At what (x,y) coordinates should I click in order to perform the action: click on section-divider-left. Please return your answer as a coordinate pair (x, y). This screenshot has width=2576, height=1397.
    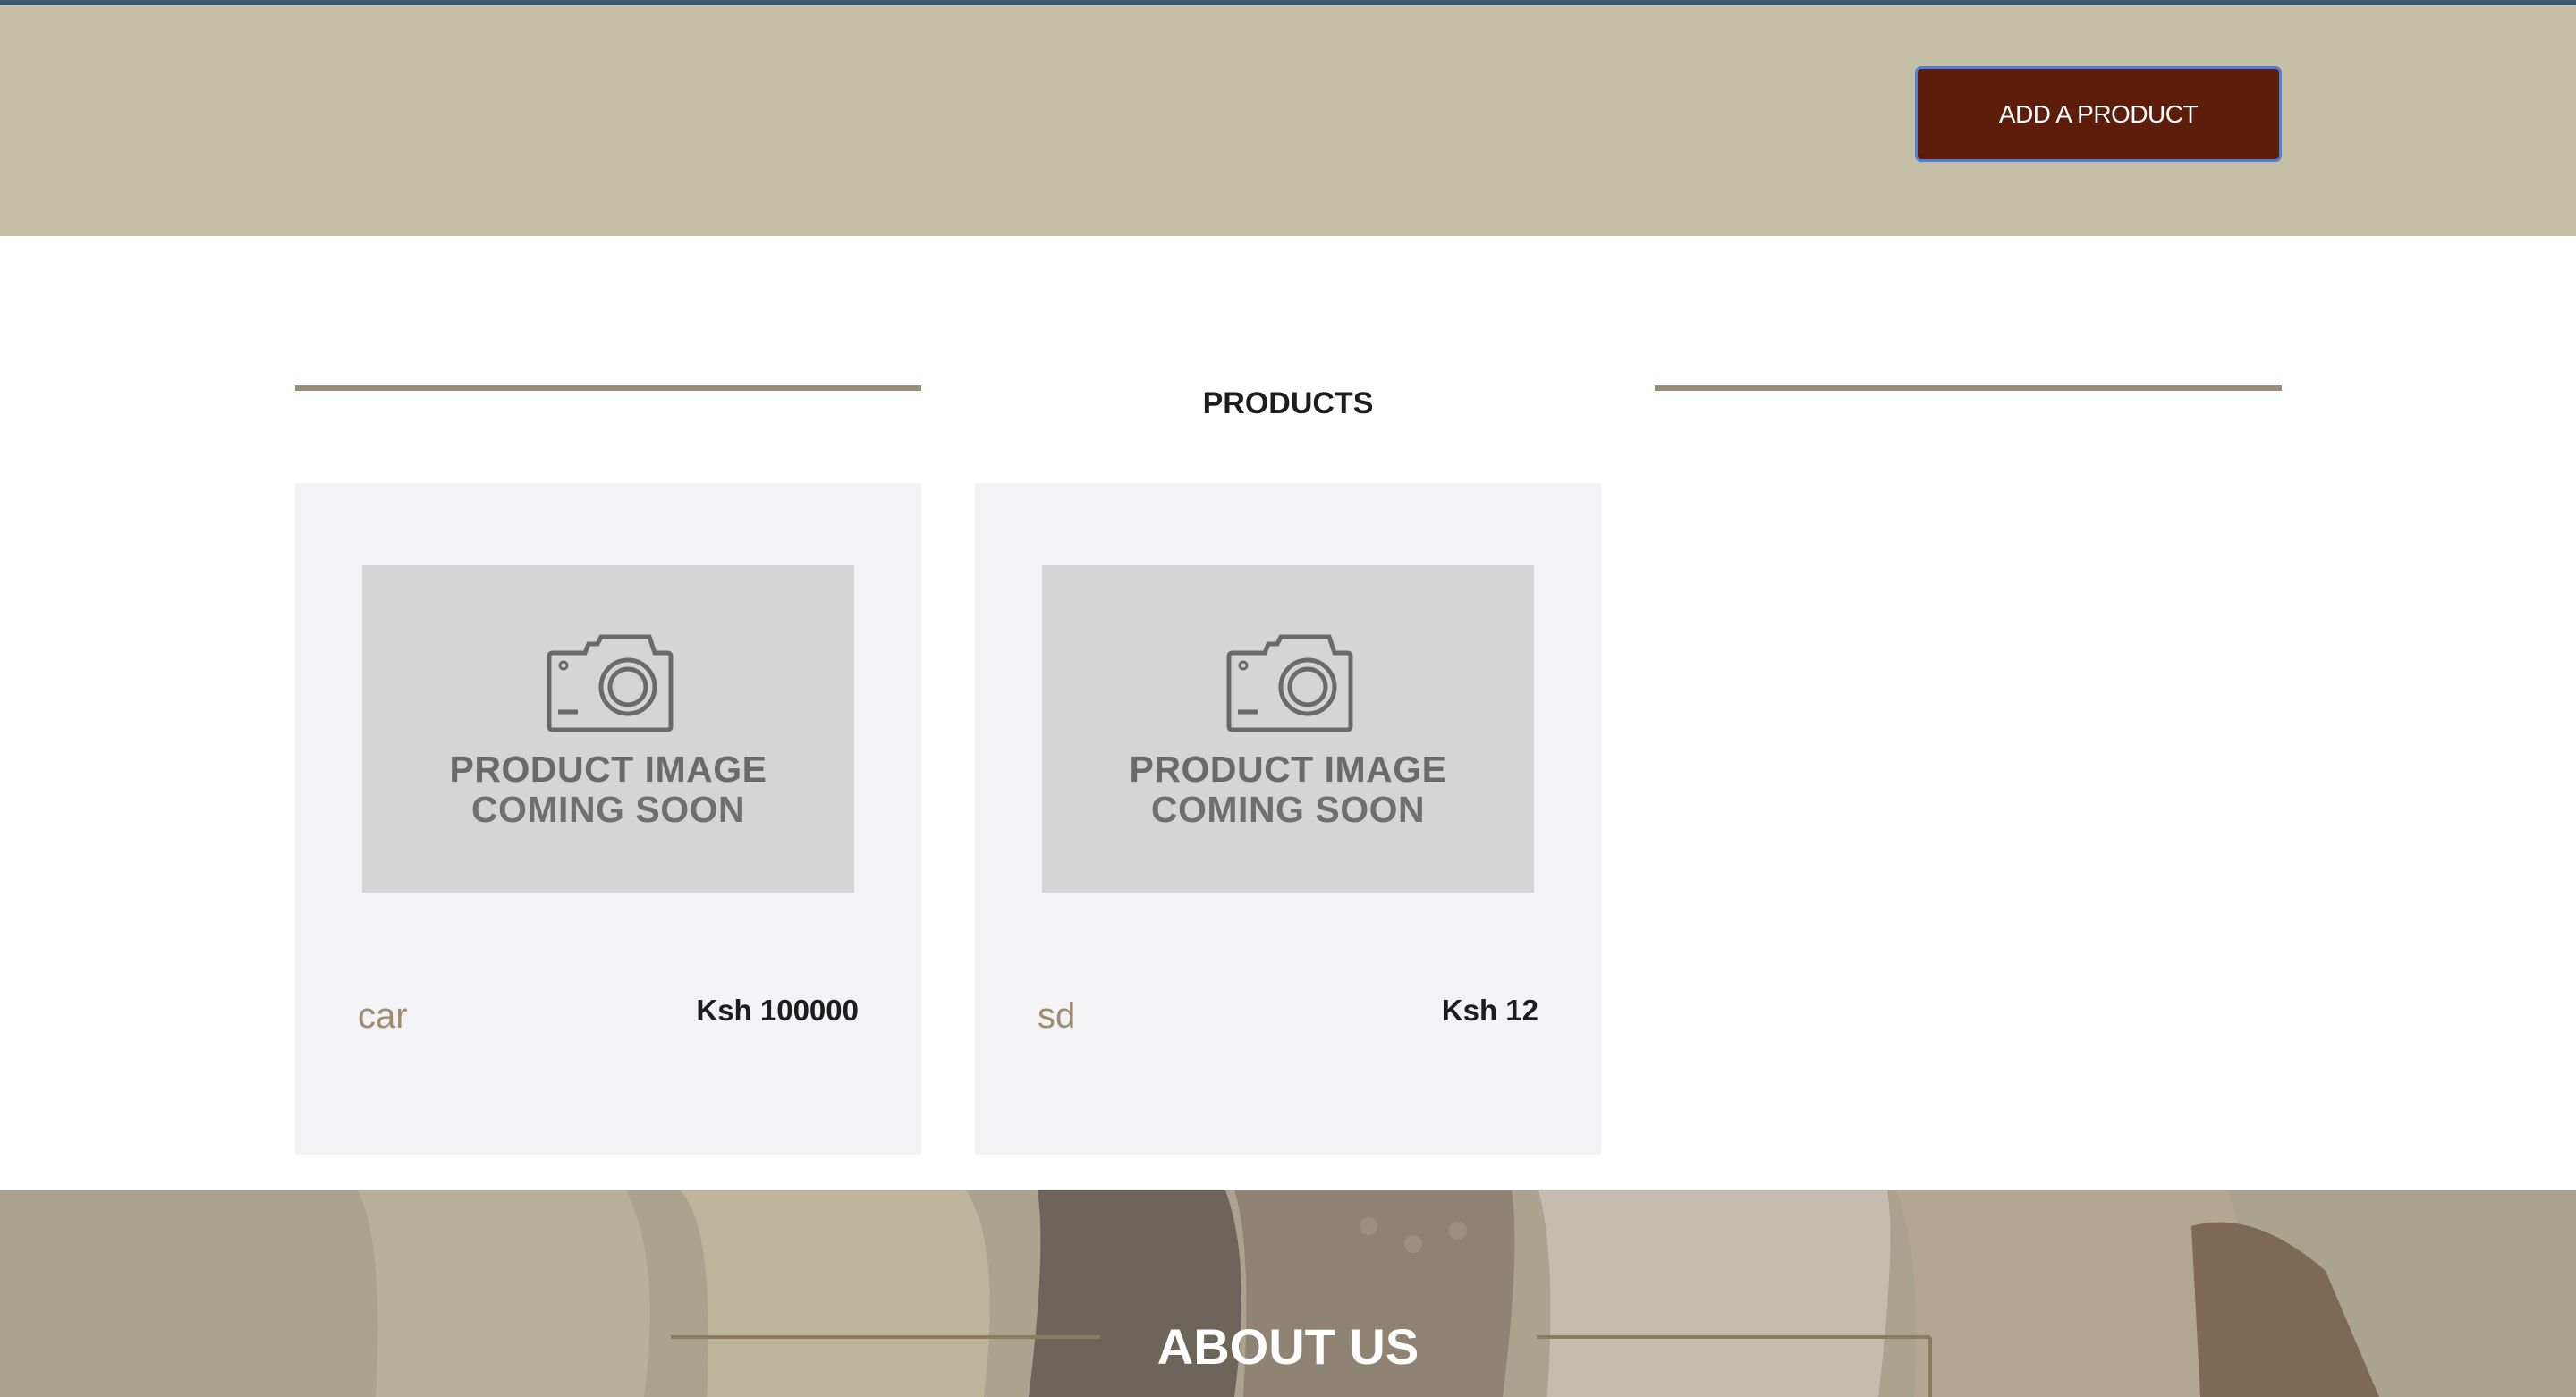
    Looking at the image, I should click on (608, 388).